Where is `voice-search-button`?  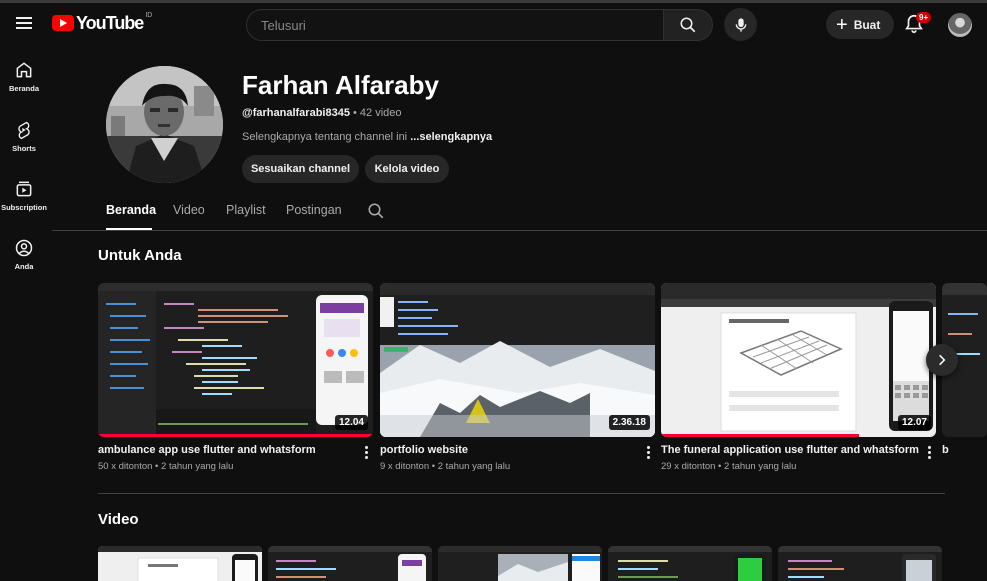 voice-search-button is located at coordinates (740, 24).